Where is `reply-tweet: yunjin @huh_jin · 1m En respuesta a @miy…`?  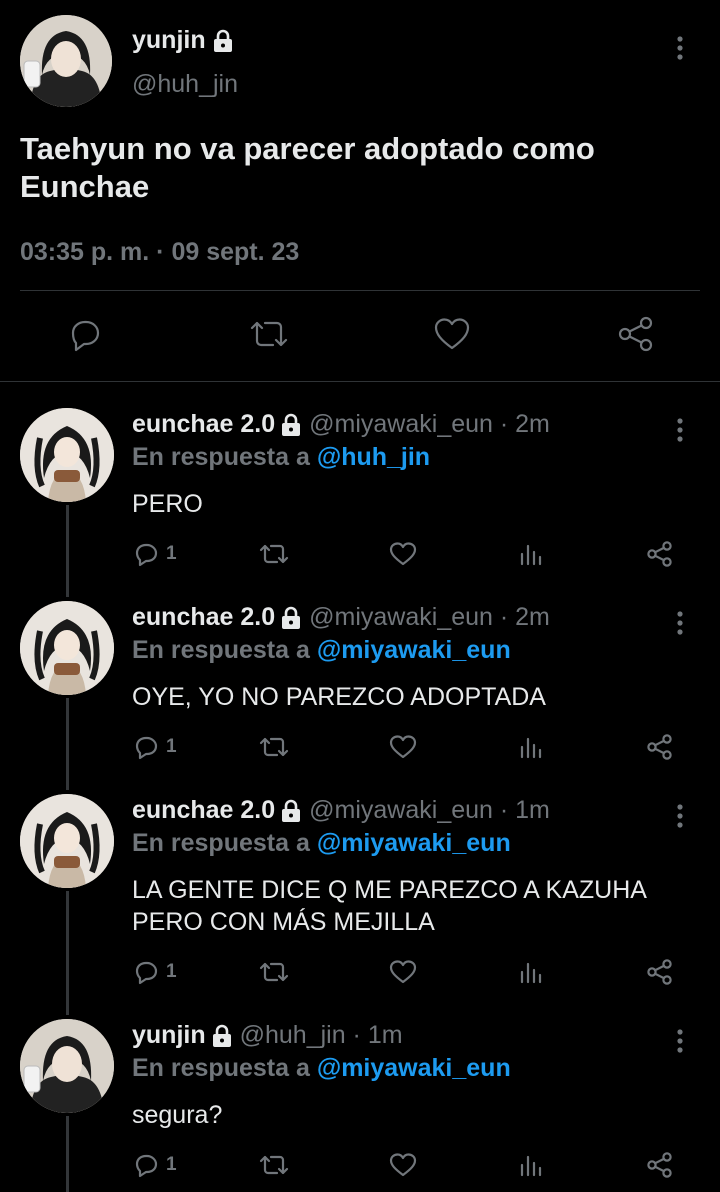
reply-tweet: yunjin @huh_jin · 1m En respuesta a @miy… is located at coordinates (360, 1105).